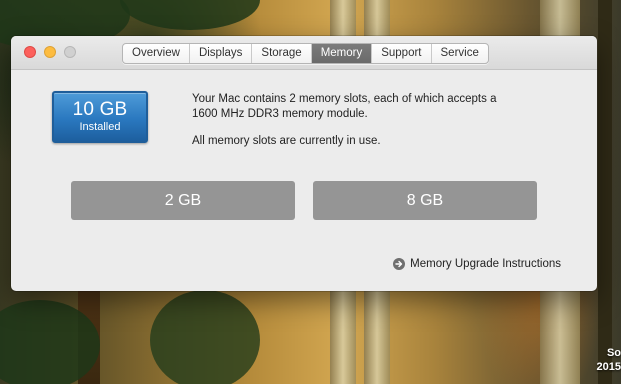 Image resolution: width=621 pixels, height=384 pixels. Describe the element at coordinates (402, 53) in the screenshot. I see `tab-support: Support` at that location.